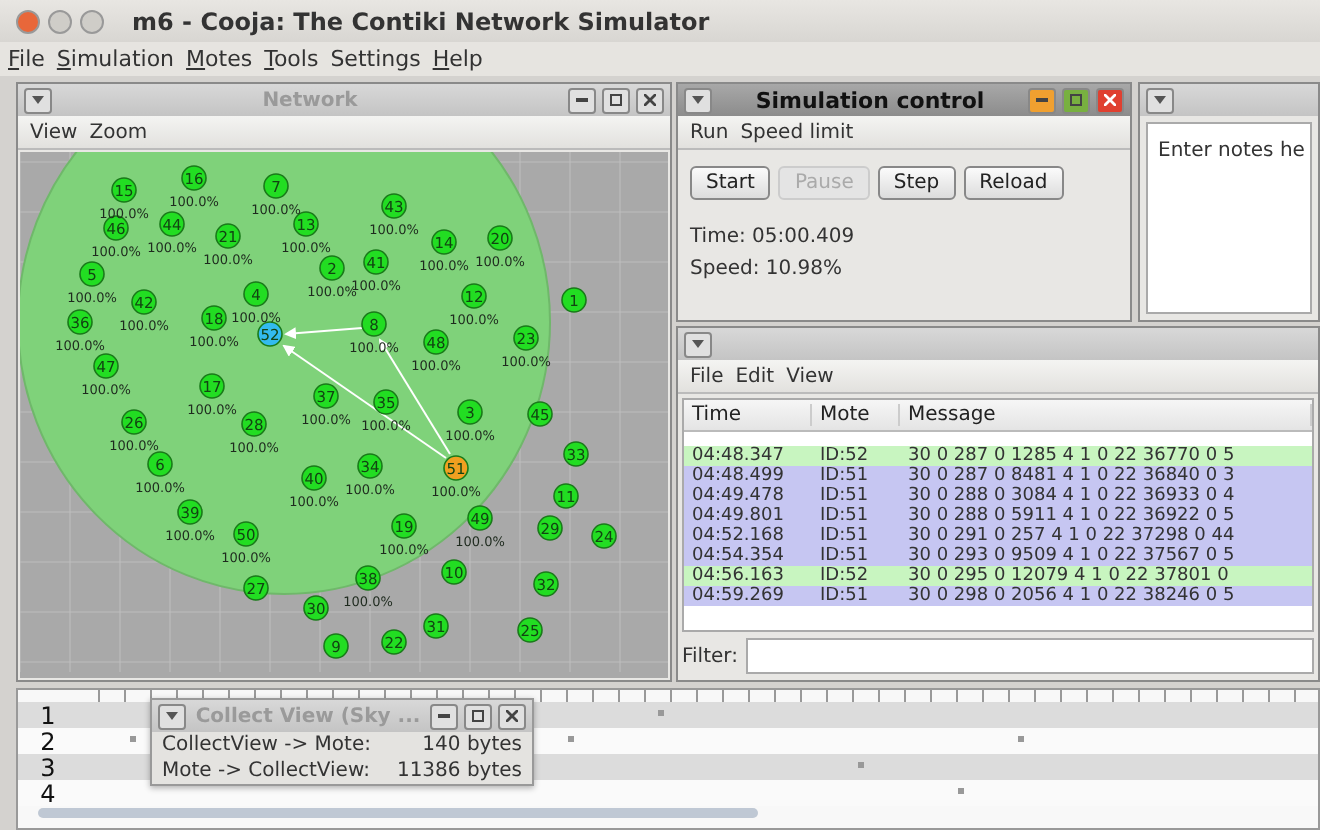 The width and height of the screenshot is (1320, 830). I want to click on menu-item: Settings, so click(375, 59).